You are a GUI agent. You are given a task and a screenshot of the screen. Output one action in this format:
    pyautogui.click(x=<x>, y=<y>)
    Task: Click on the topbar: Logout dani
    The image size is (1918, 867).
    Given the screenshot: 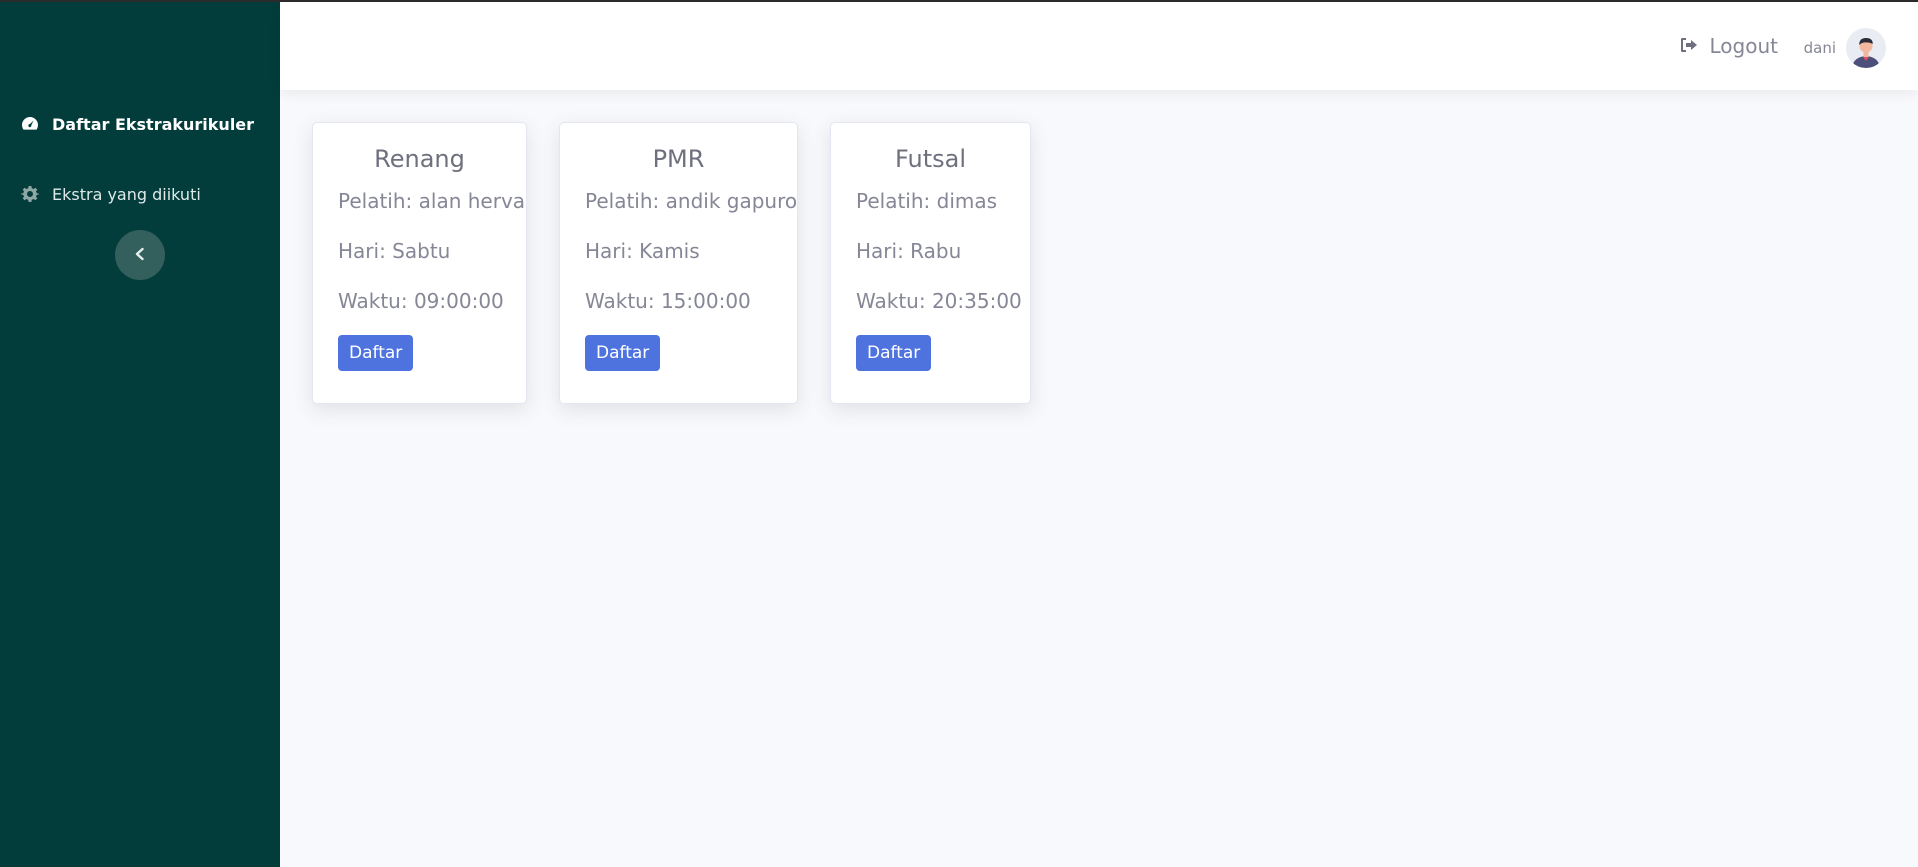 What is the action you would take?
    pyautogui.click(x=1099, y=46)
    